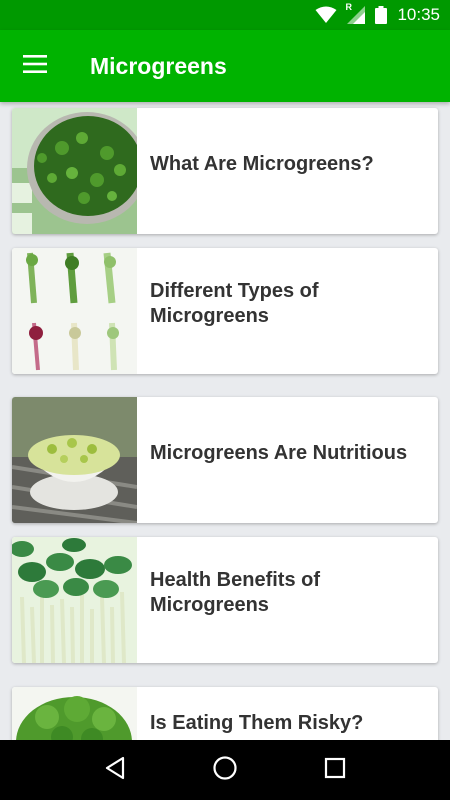 Image resolution: width=450 pixels, height=800 pixels. Describe the element at coordinates (74, 713) in the screenshot. I see `microgreens-leaves-photo` at that location.